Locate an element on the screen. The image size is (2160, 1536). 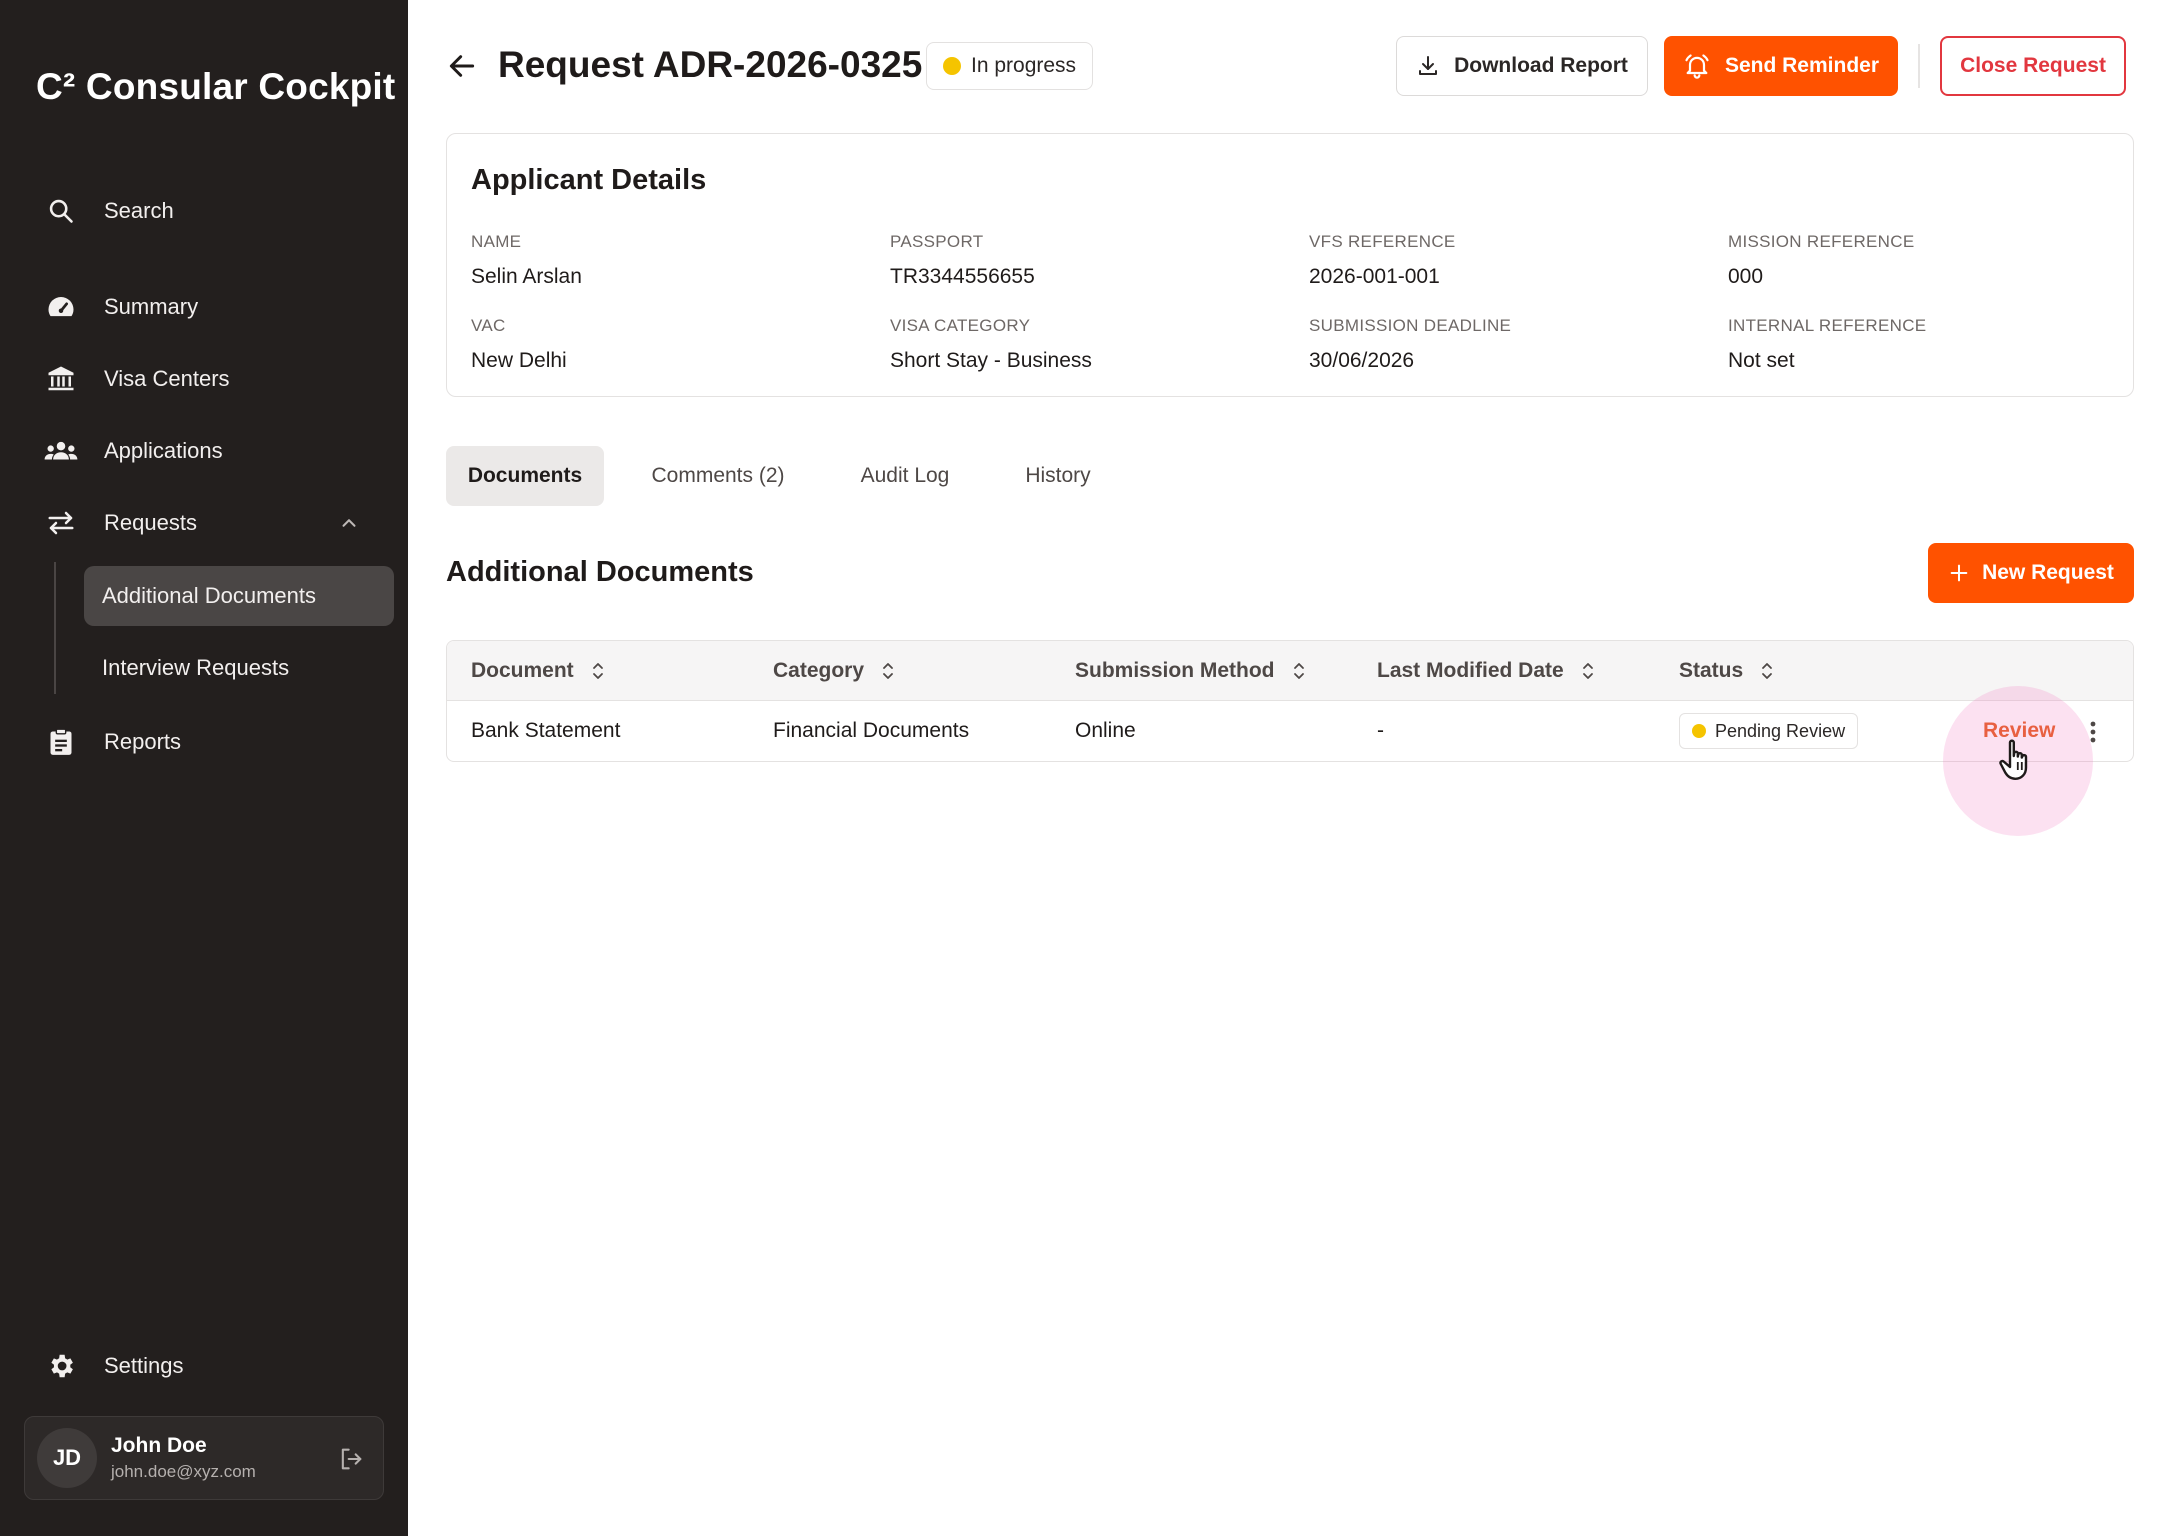
field-passport: PASSPORT TR3344556655 is located at coordinates (962, 260).